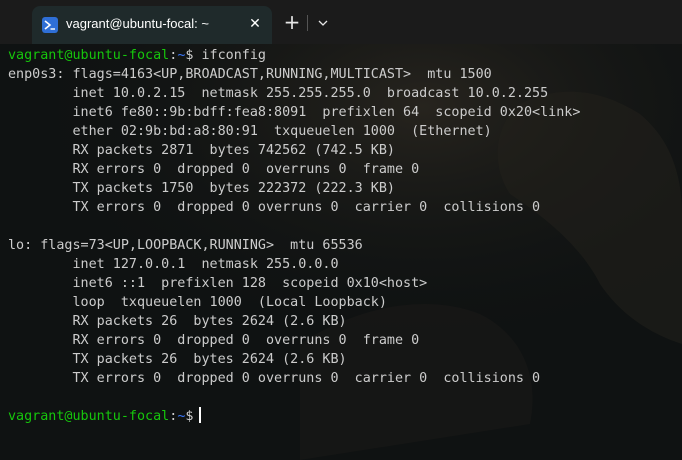 This screenshot has width=682, height=460. Describe the element at coordinates (341, 22) in the screenshot. I see `title-bar: vagrant@ubuntu-focal: ~ ✕ +` at that location.